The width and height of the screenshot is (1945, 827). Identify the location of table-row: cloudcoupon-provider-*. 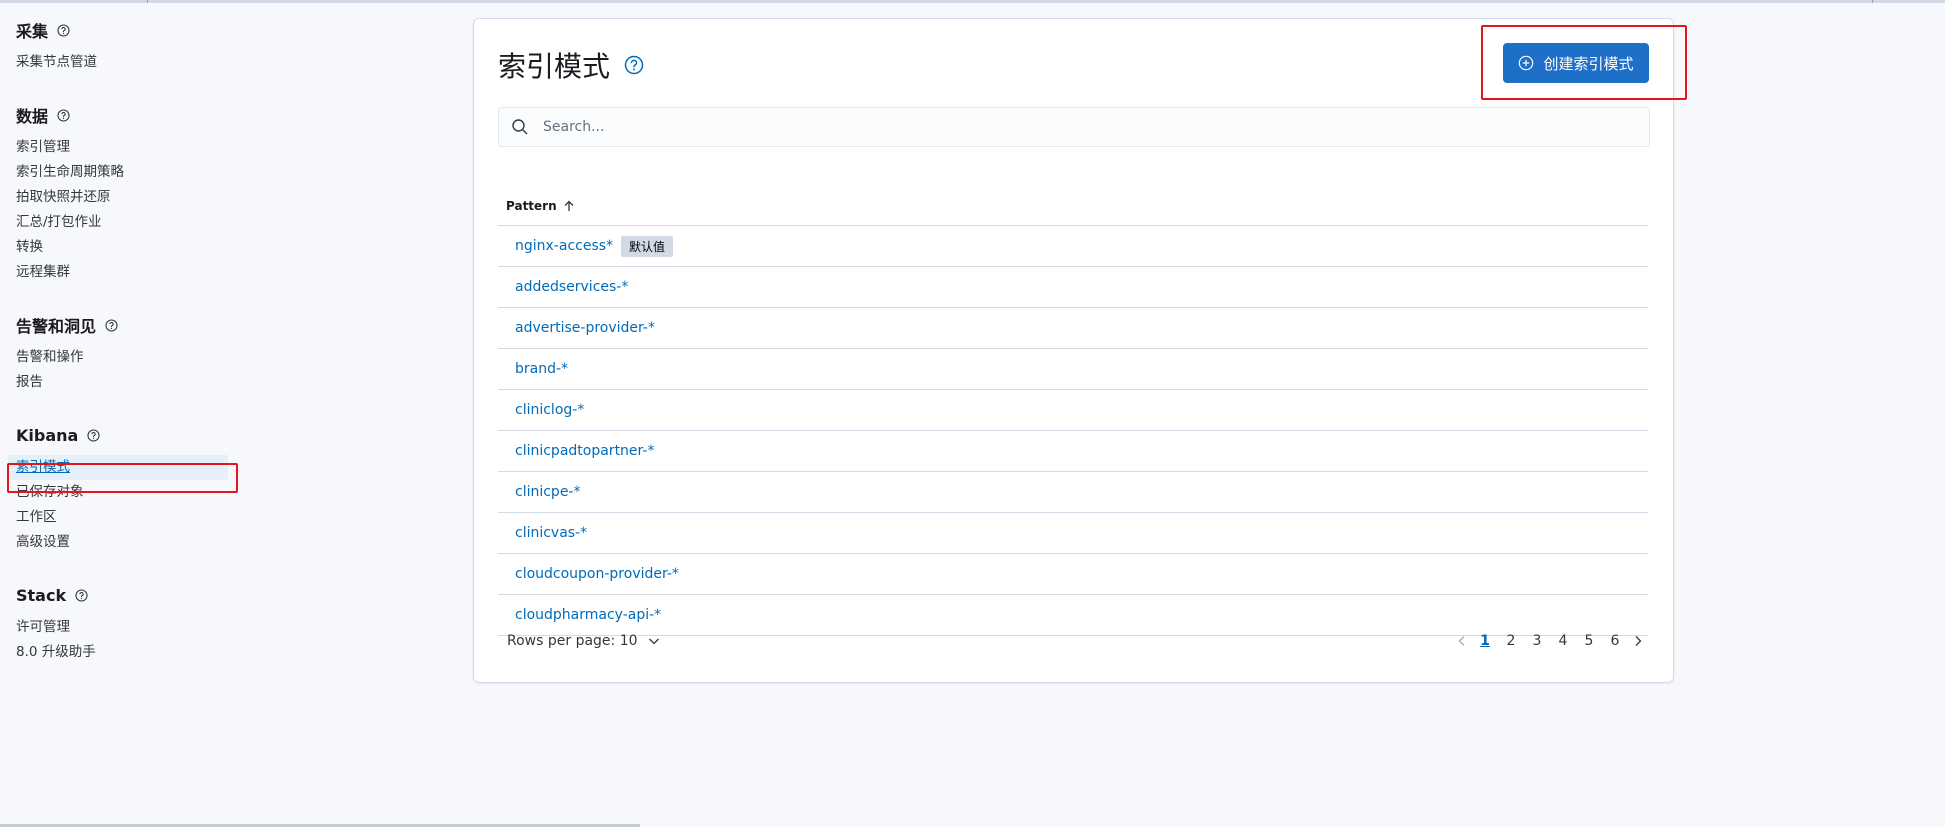
(1073, 574).